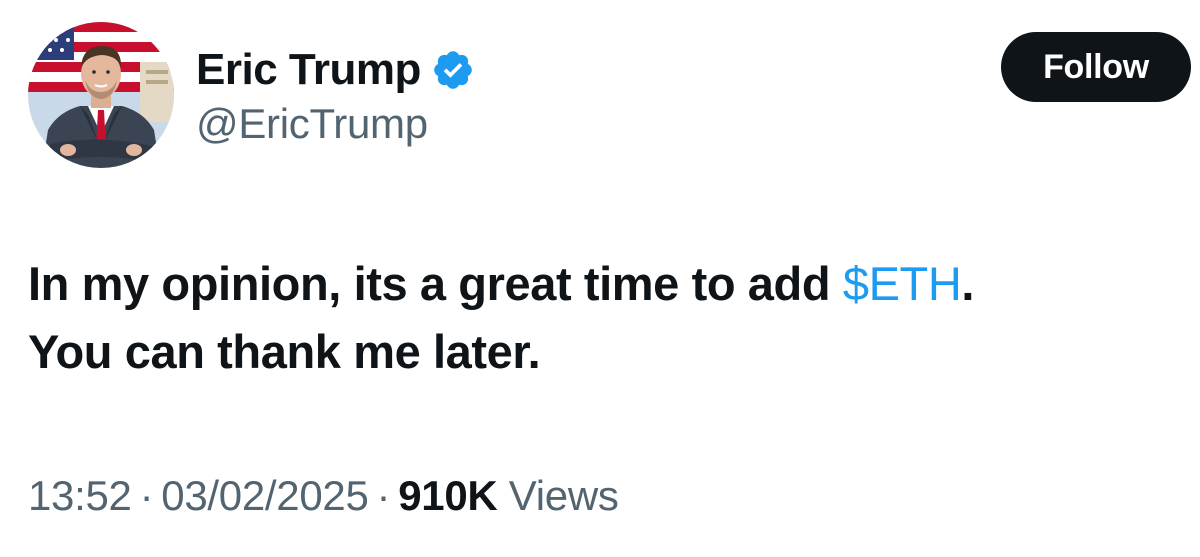 Image resolution: width=1200 pixels, height=557 pixels. Describe the element at coordinates (284, 351) in the screenshot. I see `tweet-text-line-2: You can thank me later.` at that location.